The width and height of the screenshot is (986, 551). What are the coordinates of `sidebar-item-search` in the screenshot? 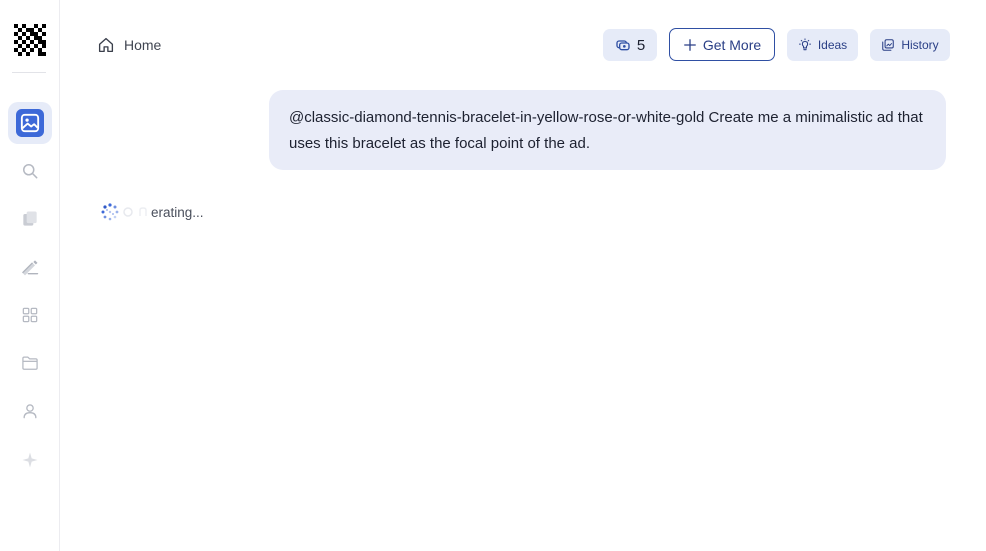 It's located at (30, 171).